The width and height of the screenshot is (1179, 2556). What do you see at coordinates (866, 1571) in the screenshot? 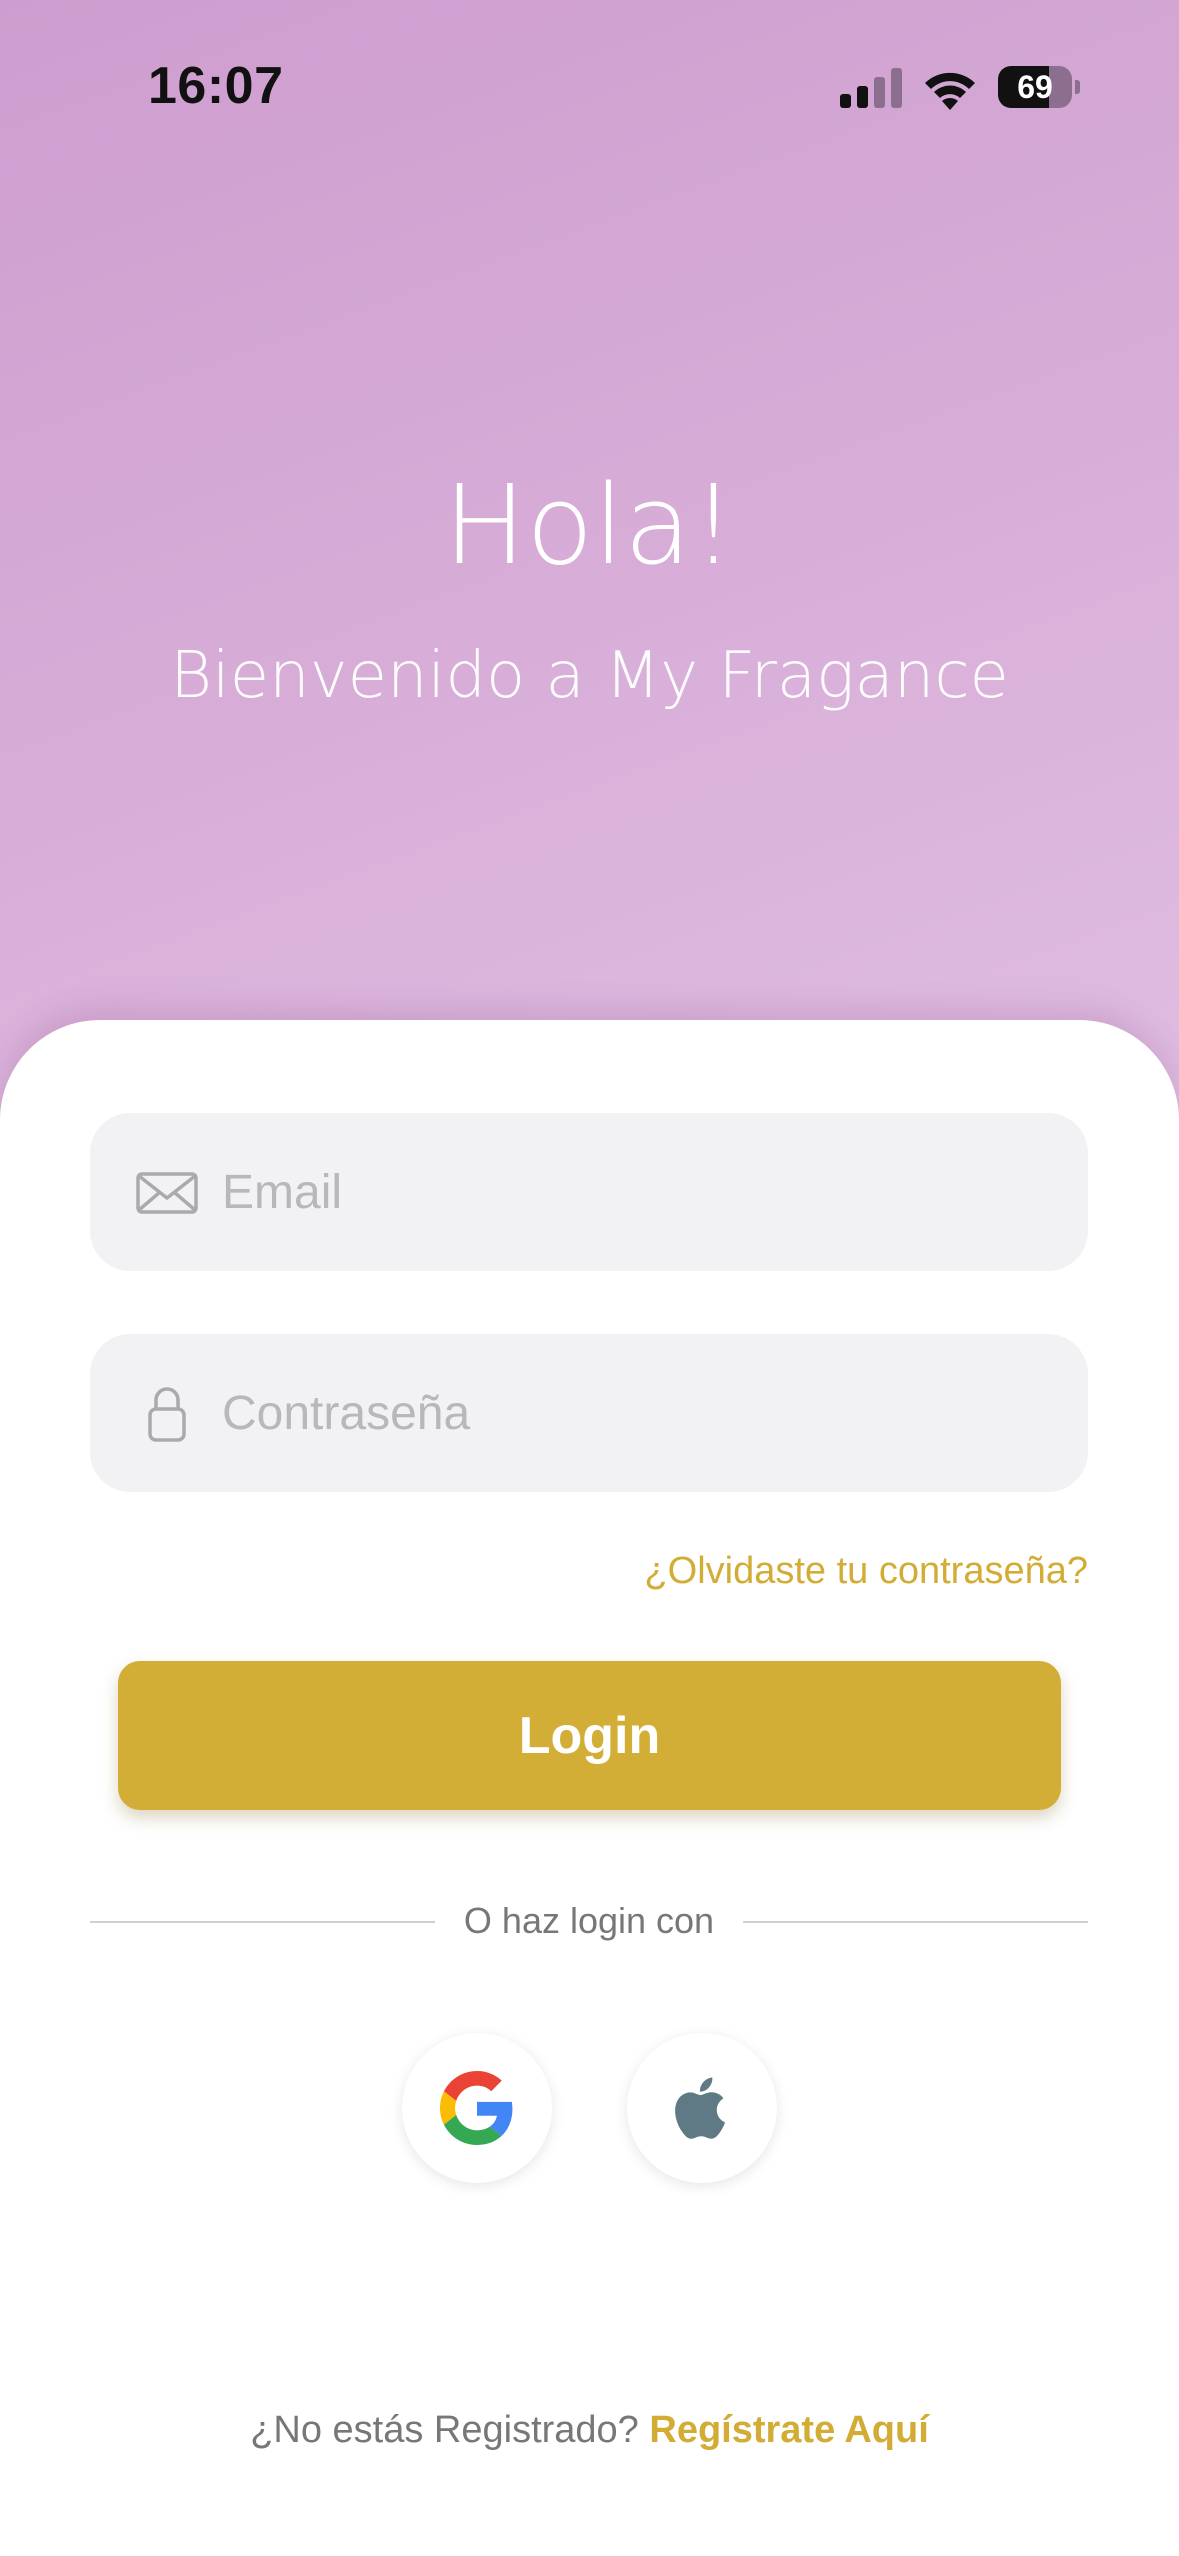
I see `forgot-password-link: ¿Olvidaste tu contraseña?` at bounding box center [866, 1571].